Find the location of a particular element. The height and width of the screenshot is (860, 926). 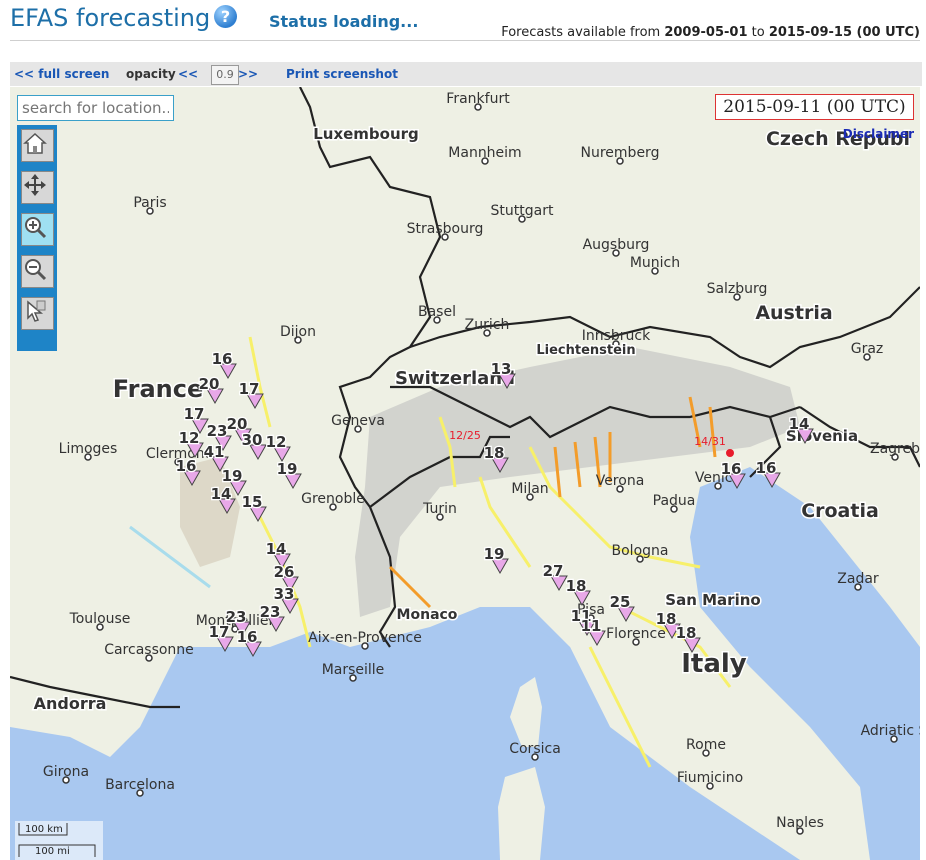

availability-to: 2015-09-15 (00 UTC) is located at coordinates (844, 32).